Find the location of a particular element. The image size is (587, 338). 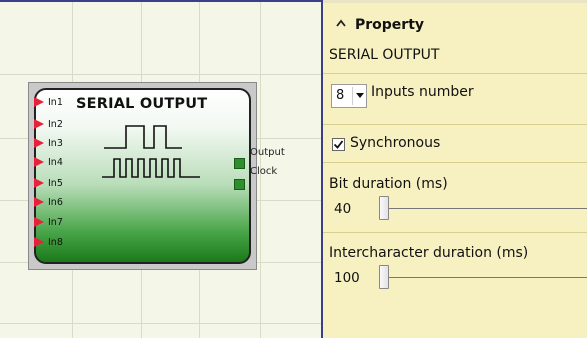

bit-duration-slider-track is located at coordinates (483, 208).